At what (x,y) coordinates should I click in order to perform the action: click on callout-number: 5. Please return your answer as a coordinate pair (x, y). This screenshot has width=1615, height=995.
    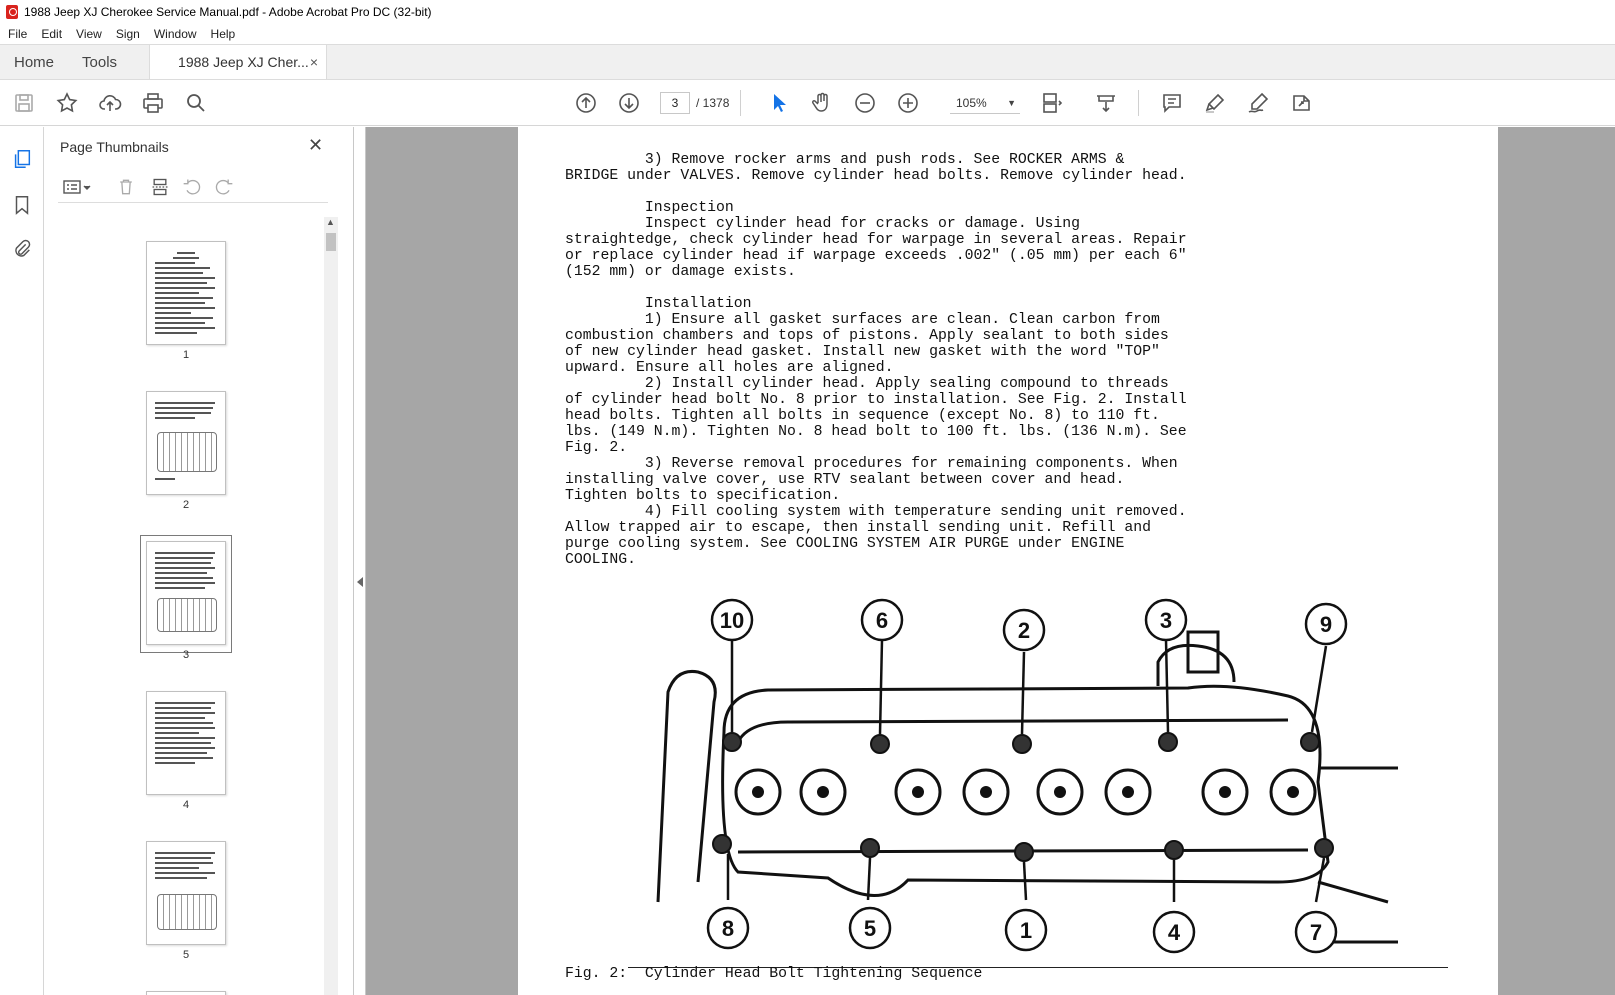
    Looking at the image, I should click on (870, 928).